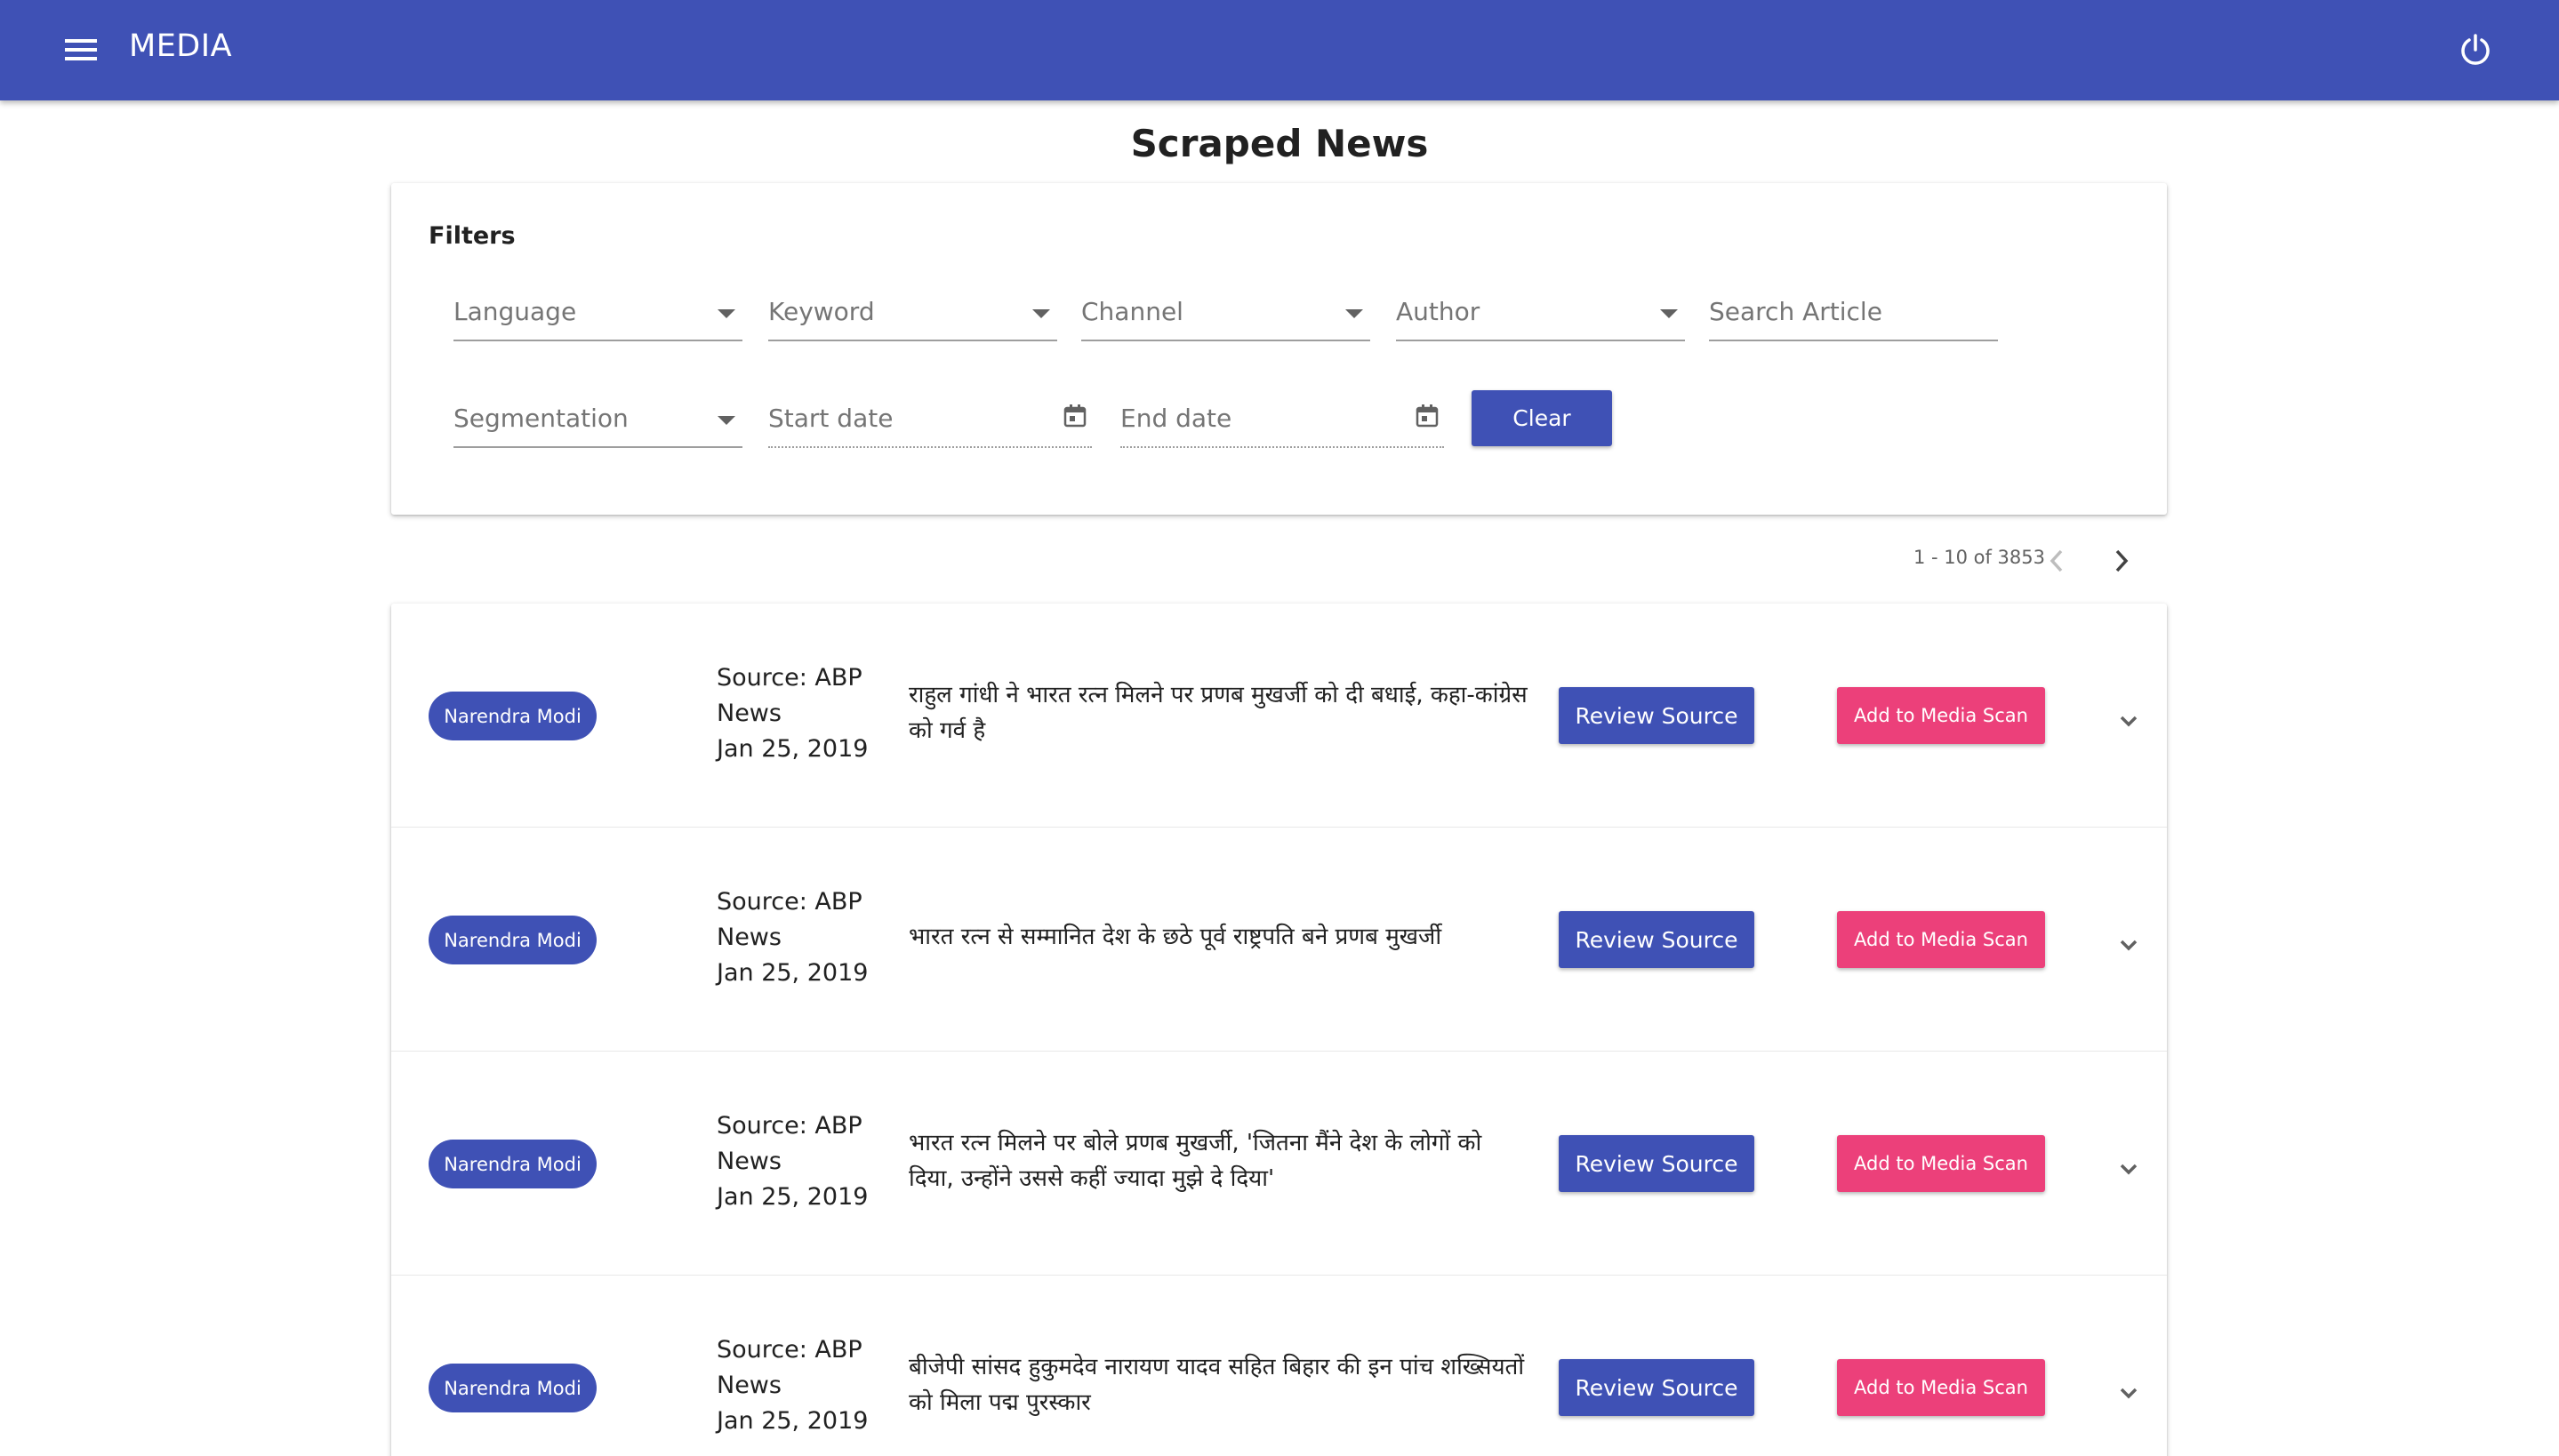 This screenshot has height=1456, width=2559. Describe the element at coordinates (1542, 418) in the screenshot. I see `clear-button: Clear` at that location.